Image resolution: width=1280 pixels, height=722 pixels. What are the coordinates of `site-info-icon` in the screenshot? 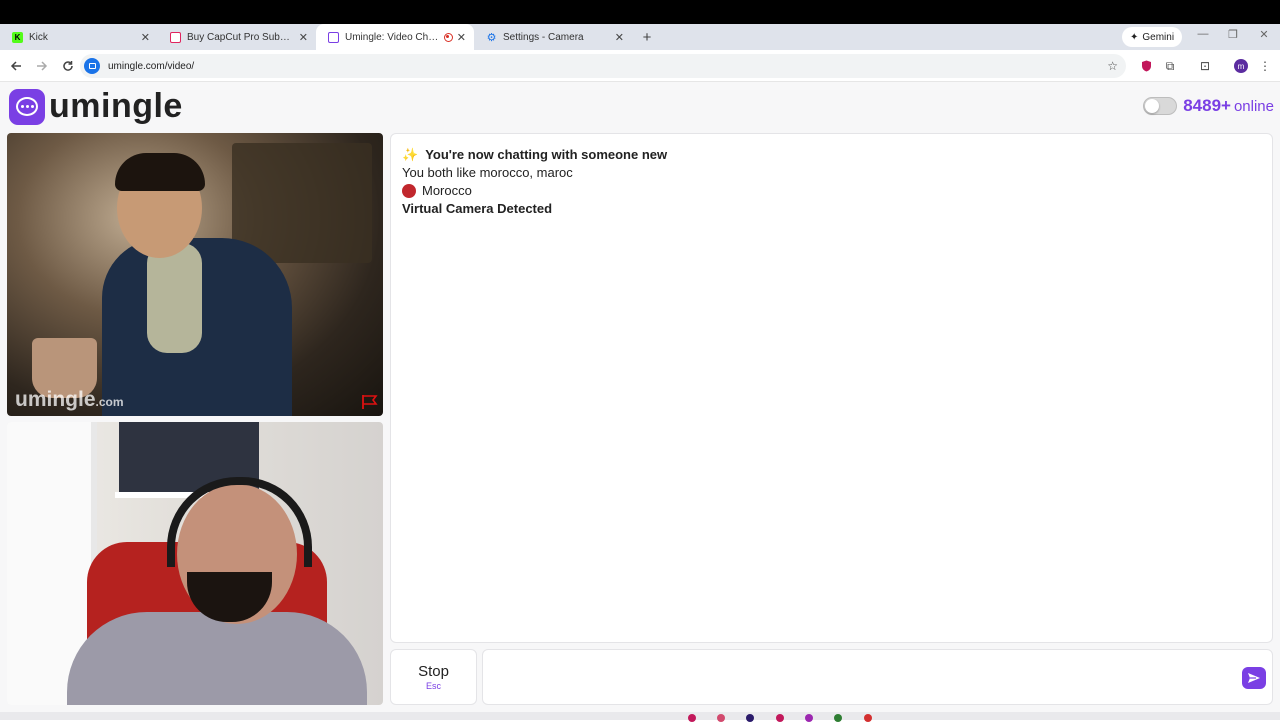 It's located at (92, 66).